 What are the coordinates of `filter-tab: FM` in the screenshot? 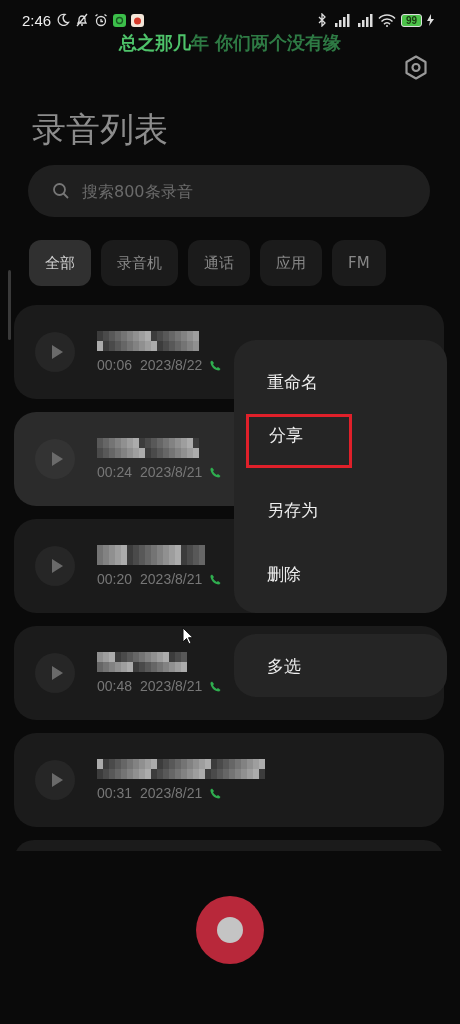 It's located at (359, 263).